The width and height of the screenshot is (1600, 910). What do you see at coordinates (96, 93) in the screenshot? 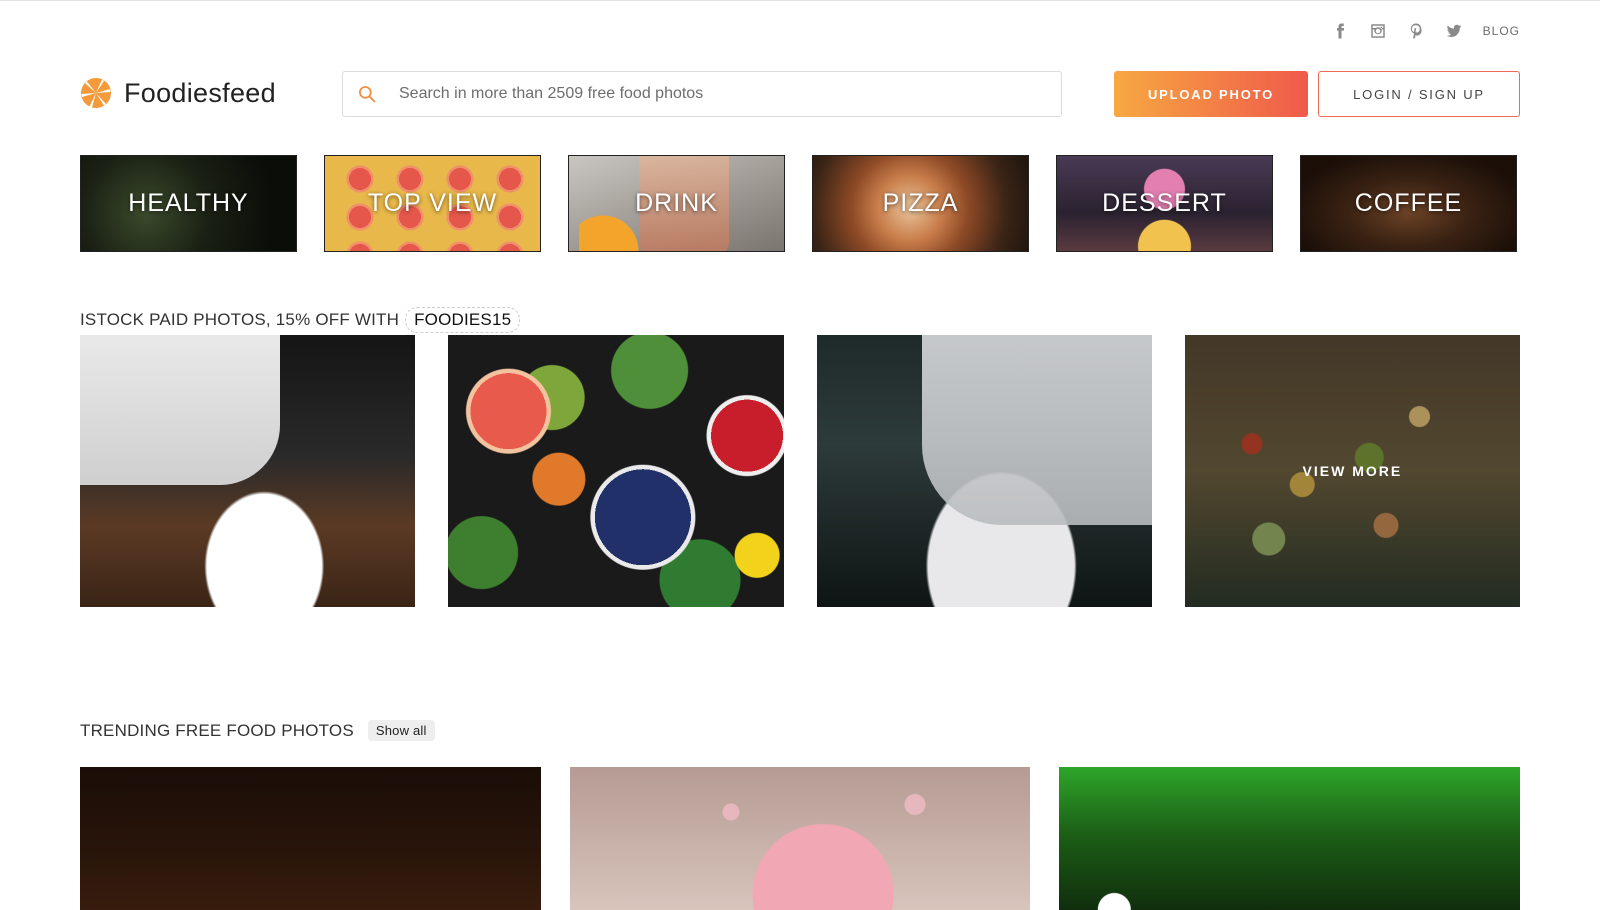
I see `logo-icon` at bounding box center [96, 93].